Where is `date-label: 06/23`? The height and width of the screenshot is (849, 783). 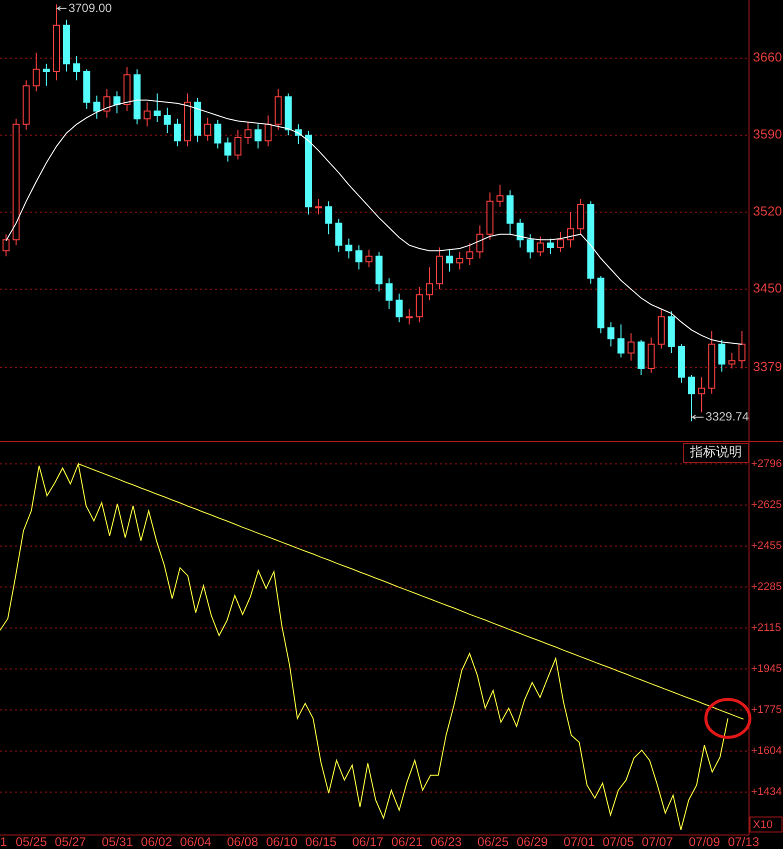 date-label: 06/23 is located at coordinates (446, 841).